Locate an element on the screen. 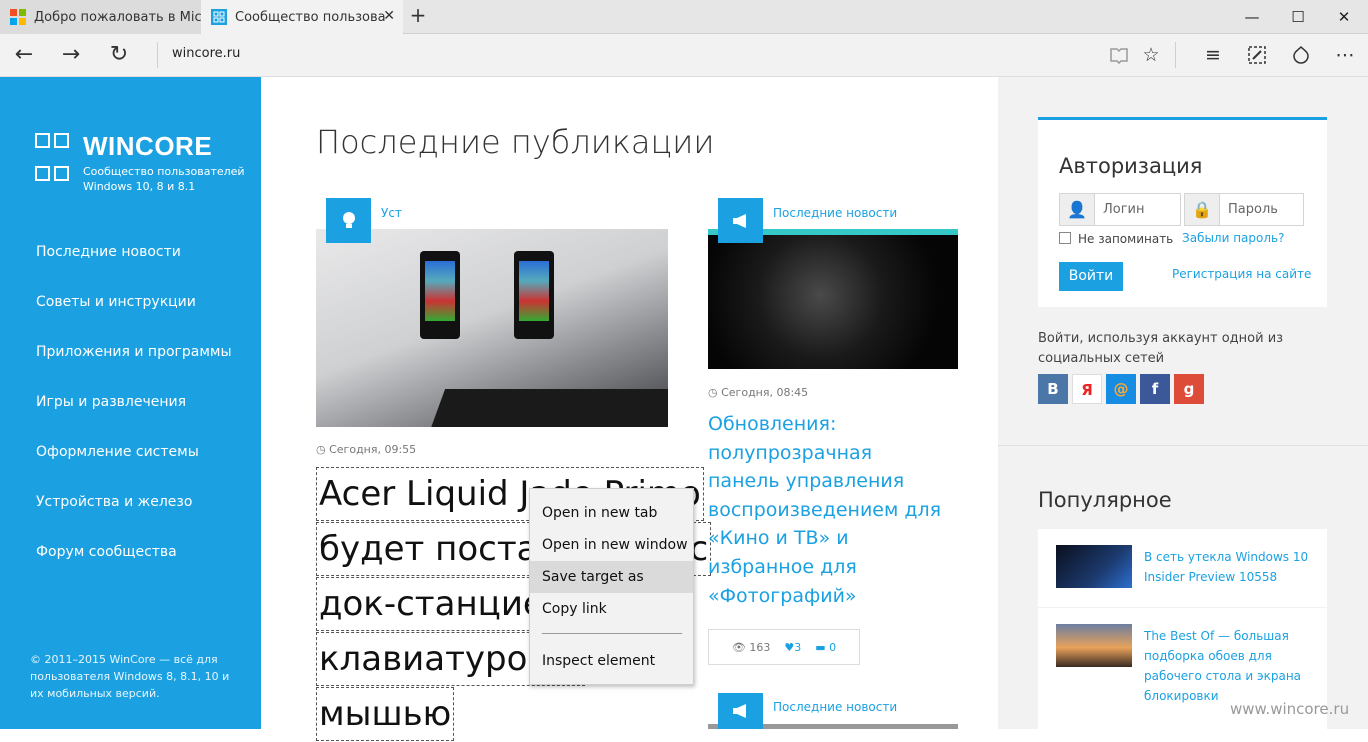 This screenshot has height=742, width=1368. page-title: Последние публикации is located at coordinates (515, 142).